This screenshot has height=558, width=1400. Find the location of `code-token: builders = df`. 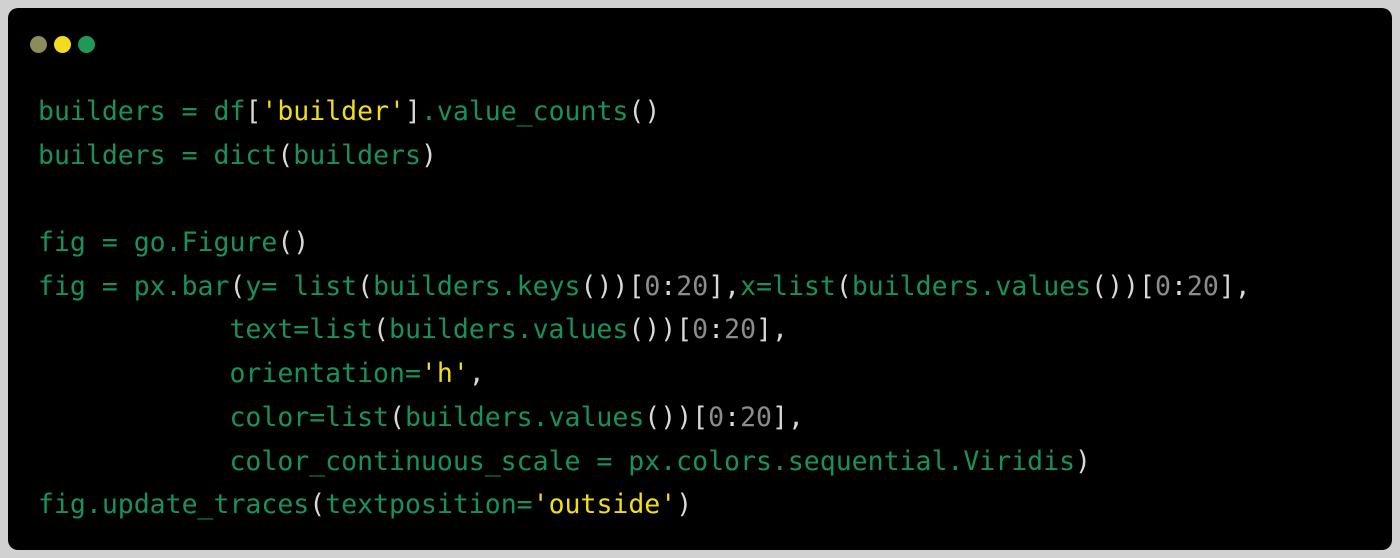

code-token: builders = df is located at coordinates (142, 111).